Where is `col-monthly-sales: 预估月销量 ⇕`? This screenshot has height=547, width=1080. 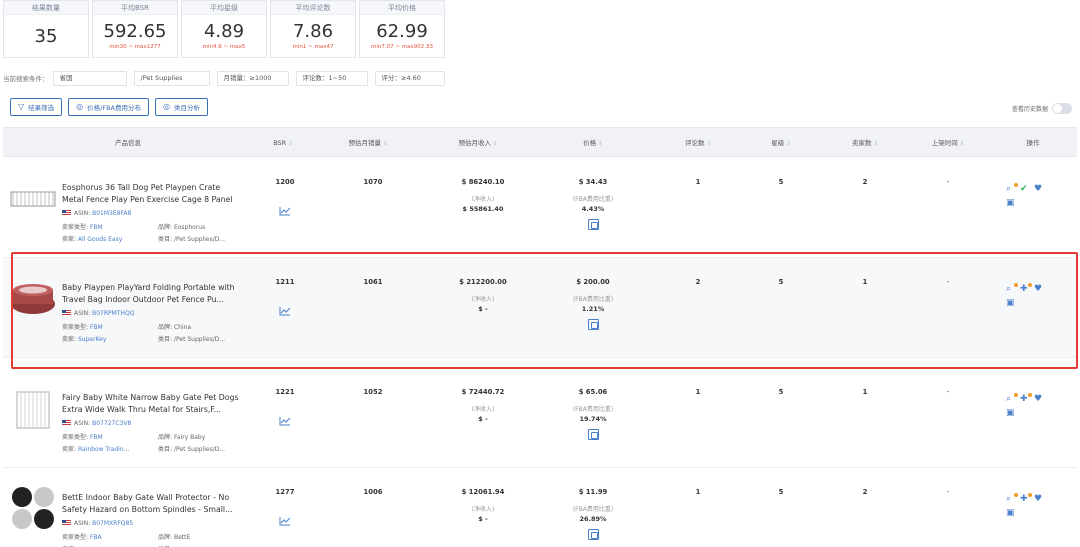 col-monthly-sales: 预估月销量 ⇕ is located at coordinates (368, 143).